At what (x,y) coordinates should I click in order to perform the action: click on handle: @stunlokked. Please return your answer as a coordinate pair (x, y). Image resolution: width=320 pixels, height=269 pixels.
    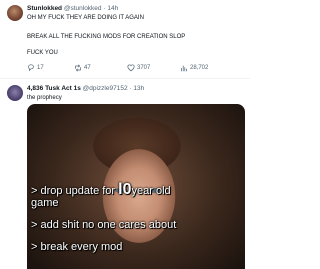
    Looking at the image, I should click on (83, 8).